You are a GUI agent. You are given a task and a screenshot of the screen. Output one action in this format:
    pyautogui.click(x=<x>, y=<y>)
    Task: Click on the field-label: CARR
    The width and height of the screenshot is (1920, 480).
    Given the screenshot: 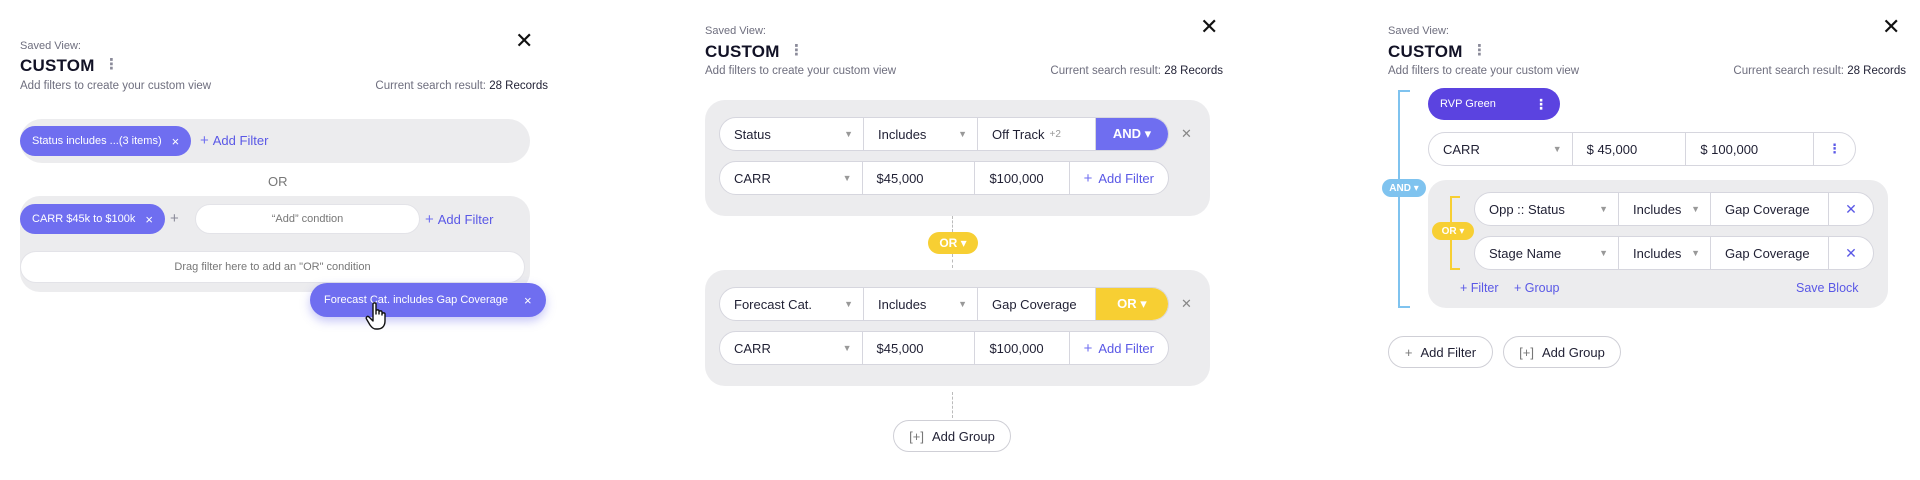 What is the action you would take?
    pyautogui.click(x=752, y=178)
    